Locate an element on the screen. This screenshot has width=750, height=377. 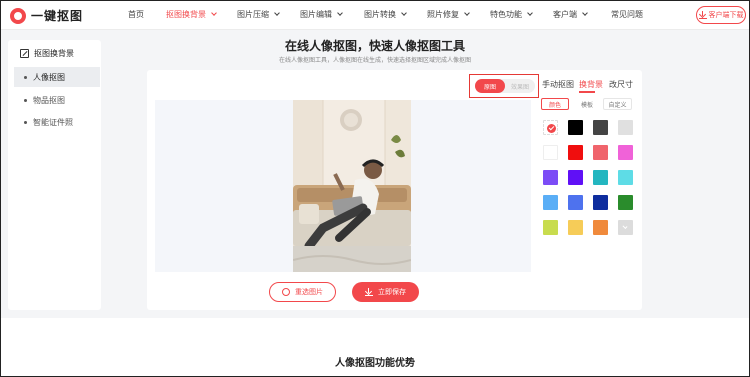
active-tab-indicator is located at coordinates (587, 92).